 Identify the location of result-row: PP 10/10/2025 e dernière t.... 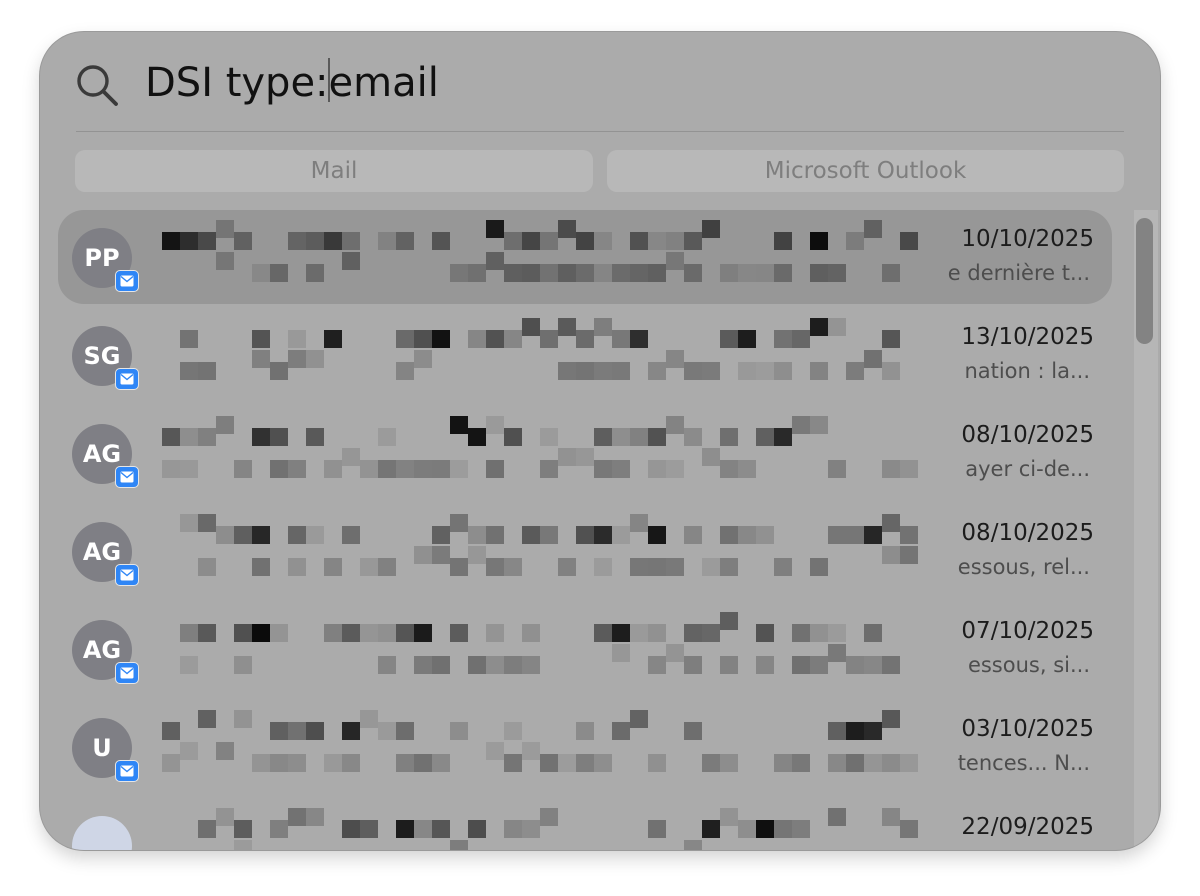
(585, 257).